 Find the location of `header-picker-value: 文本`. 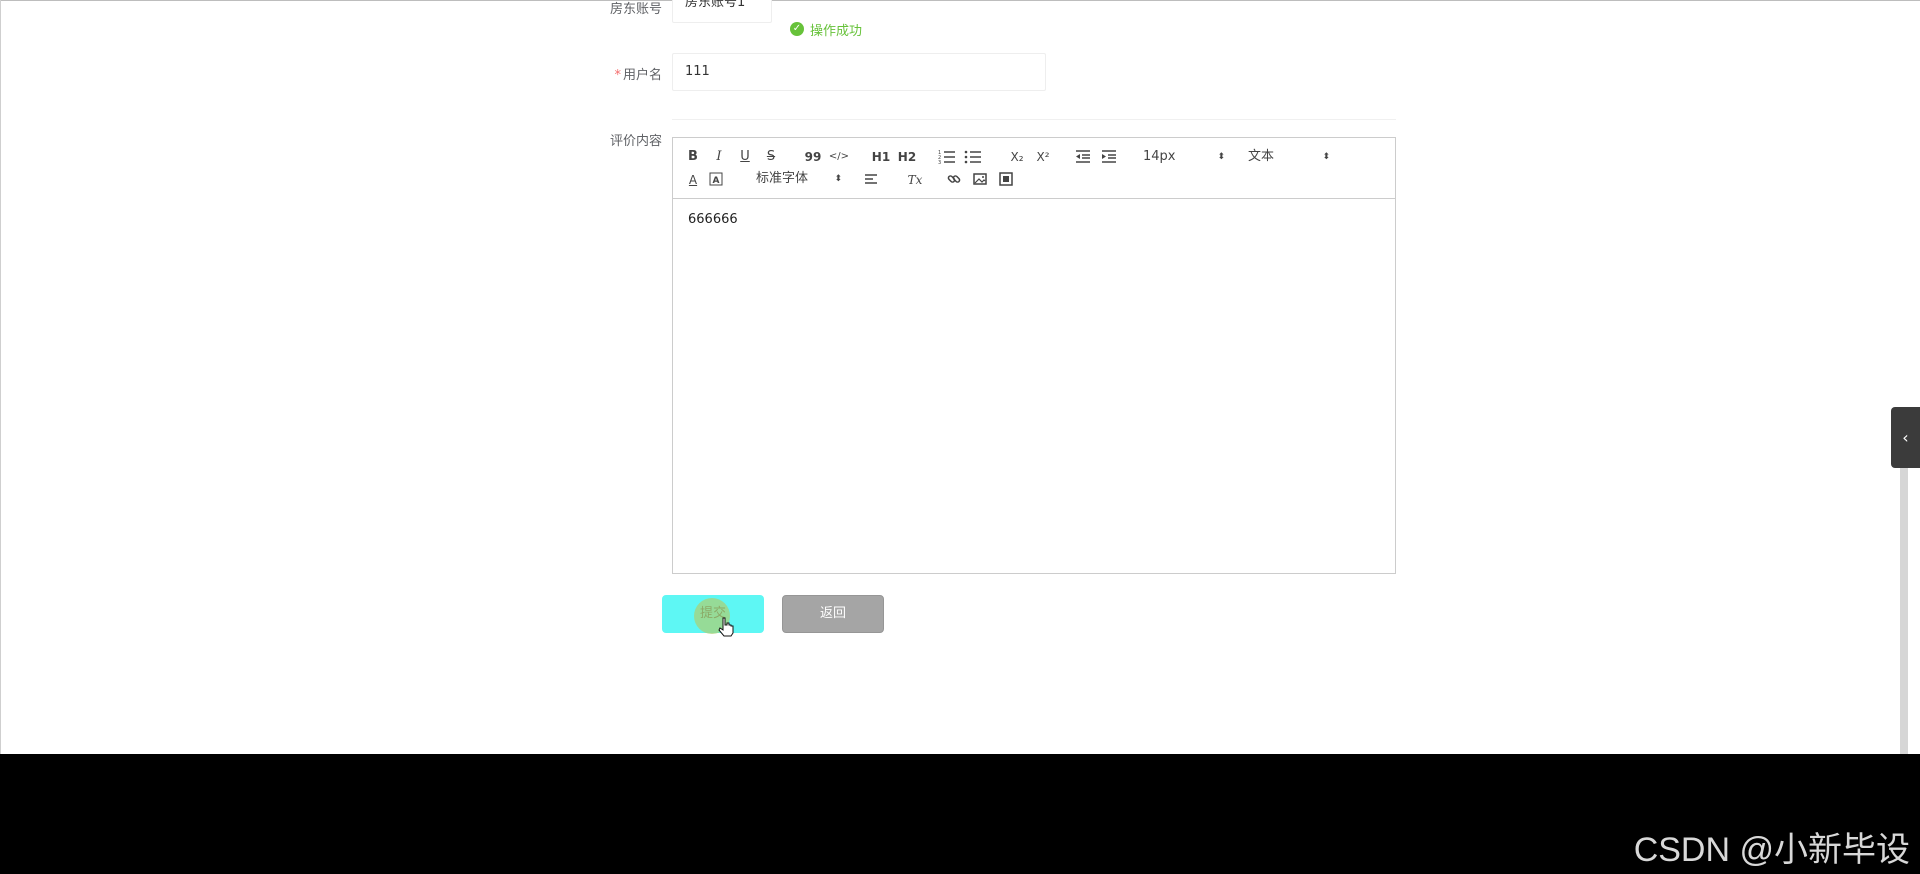

header-picker-value: 文本 is located at coordinates (1261, 156).